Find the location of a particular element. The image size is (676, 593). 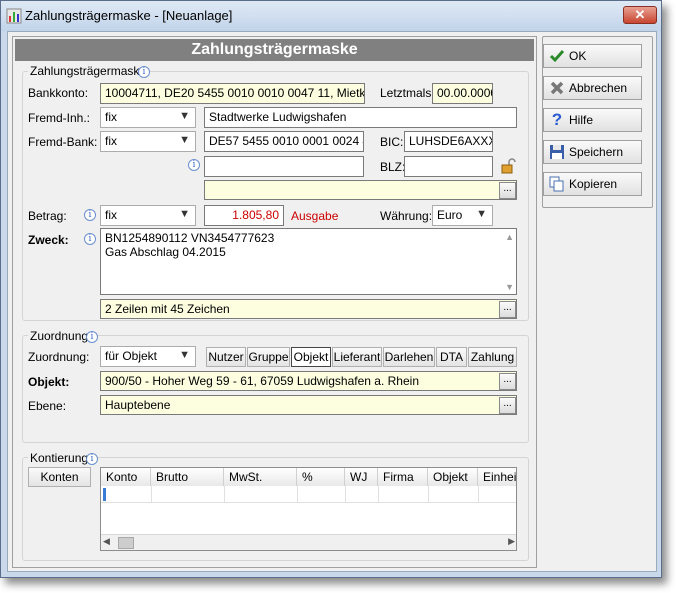

betrag-mode-value: fix is located at coordinates (111, 215).